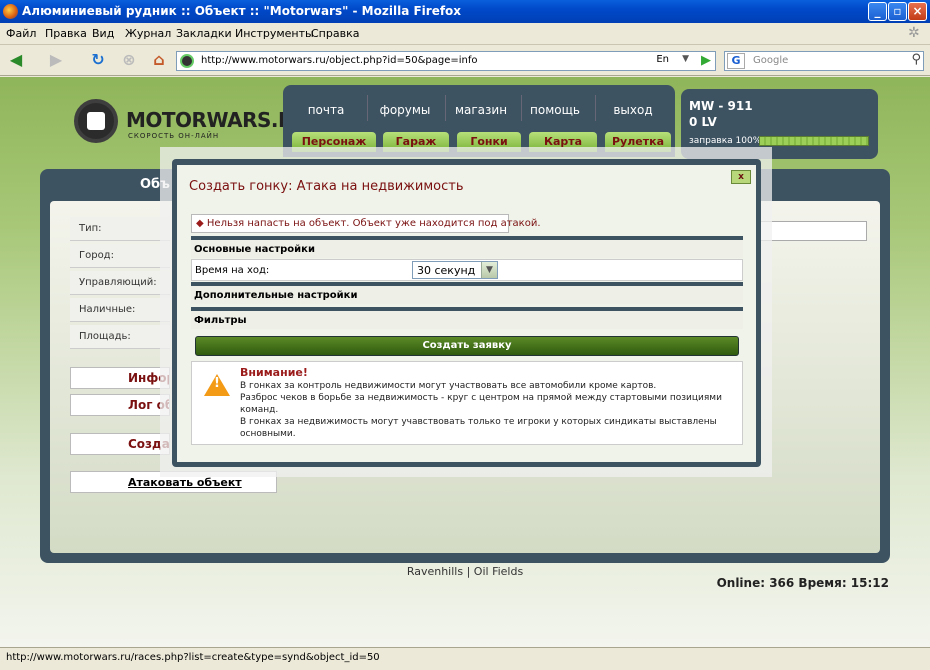  What do you see at coordinates (405, 110) in the screenshot?
I see `nav-forums: форумы` at bounding box center [405, 110].